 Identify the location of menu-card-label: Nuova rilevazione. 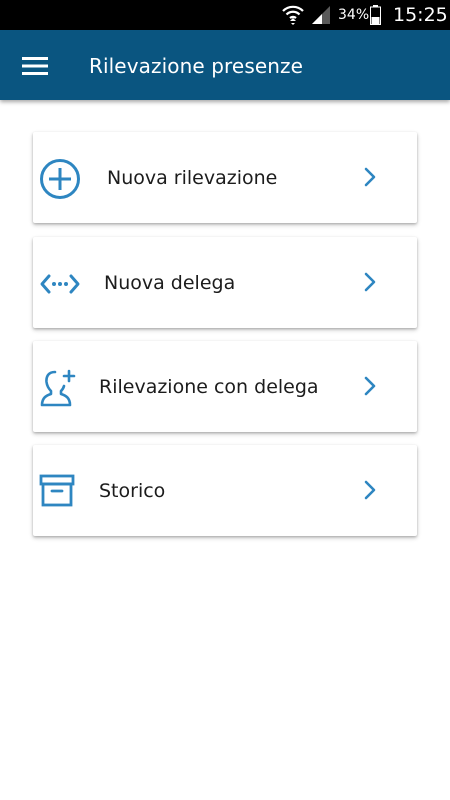
(192, 178).